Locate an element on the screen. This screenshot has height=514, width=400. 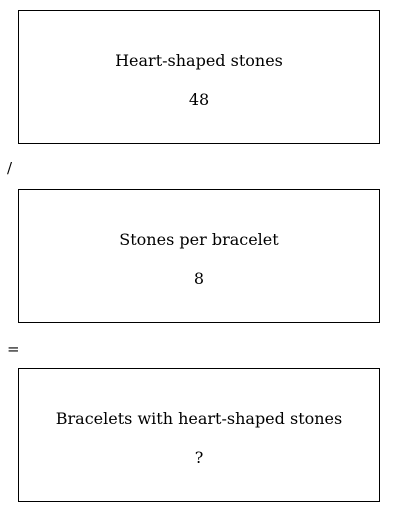
divisor-label: Stones per bracelet is located at coordinates (199, 239).